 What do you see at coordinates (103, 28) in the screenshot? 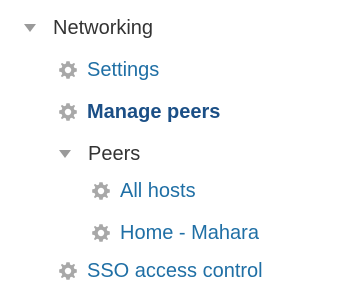
I see `networking-label: Networking` at bounding box center [103, 28].